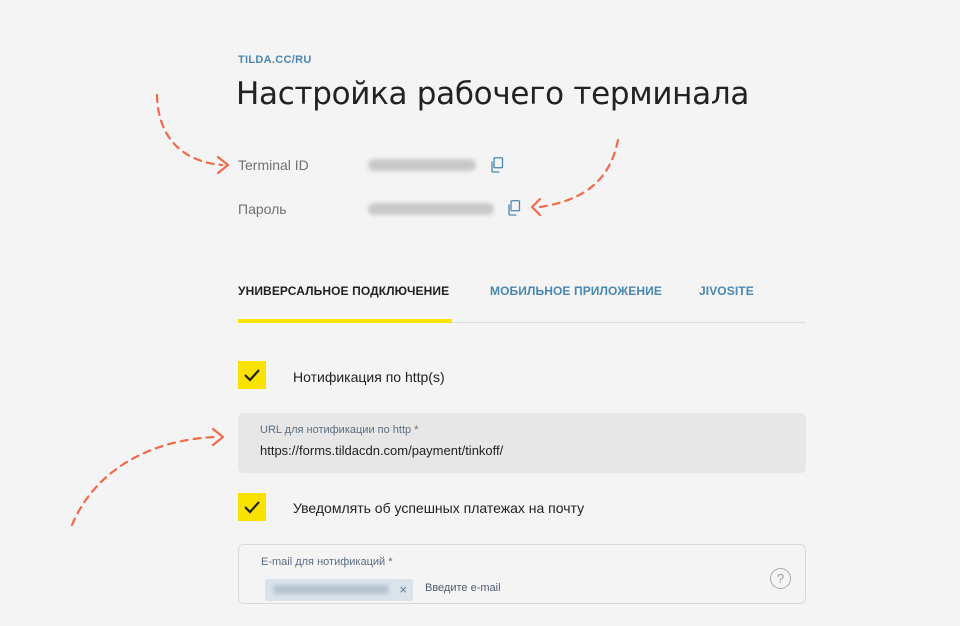 Image resolution: width=960 pixels, height=626 pixels. Describe the element at coordinates (143, 481) in the screenshot. I see `arrow-to-url-field` at that location.